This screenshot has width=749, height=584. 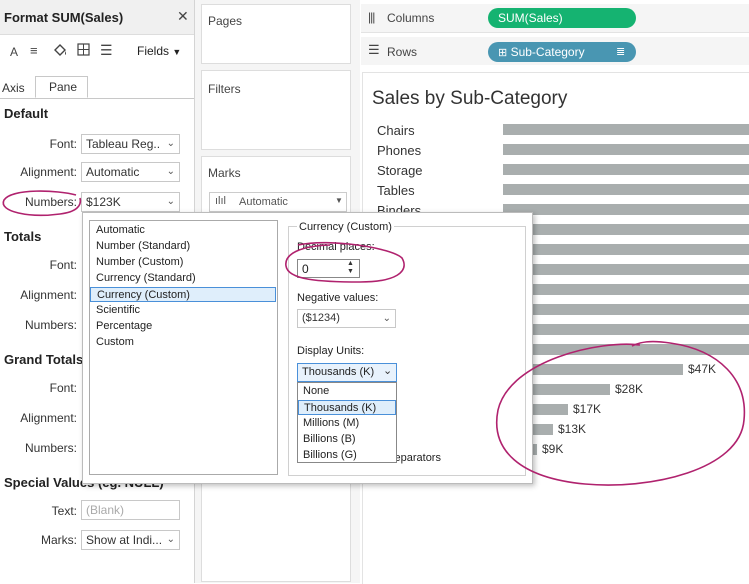 I want to click on annotation-circle-numbers, so click(x=42, y=203).